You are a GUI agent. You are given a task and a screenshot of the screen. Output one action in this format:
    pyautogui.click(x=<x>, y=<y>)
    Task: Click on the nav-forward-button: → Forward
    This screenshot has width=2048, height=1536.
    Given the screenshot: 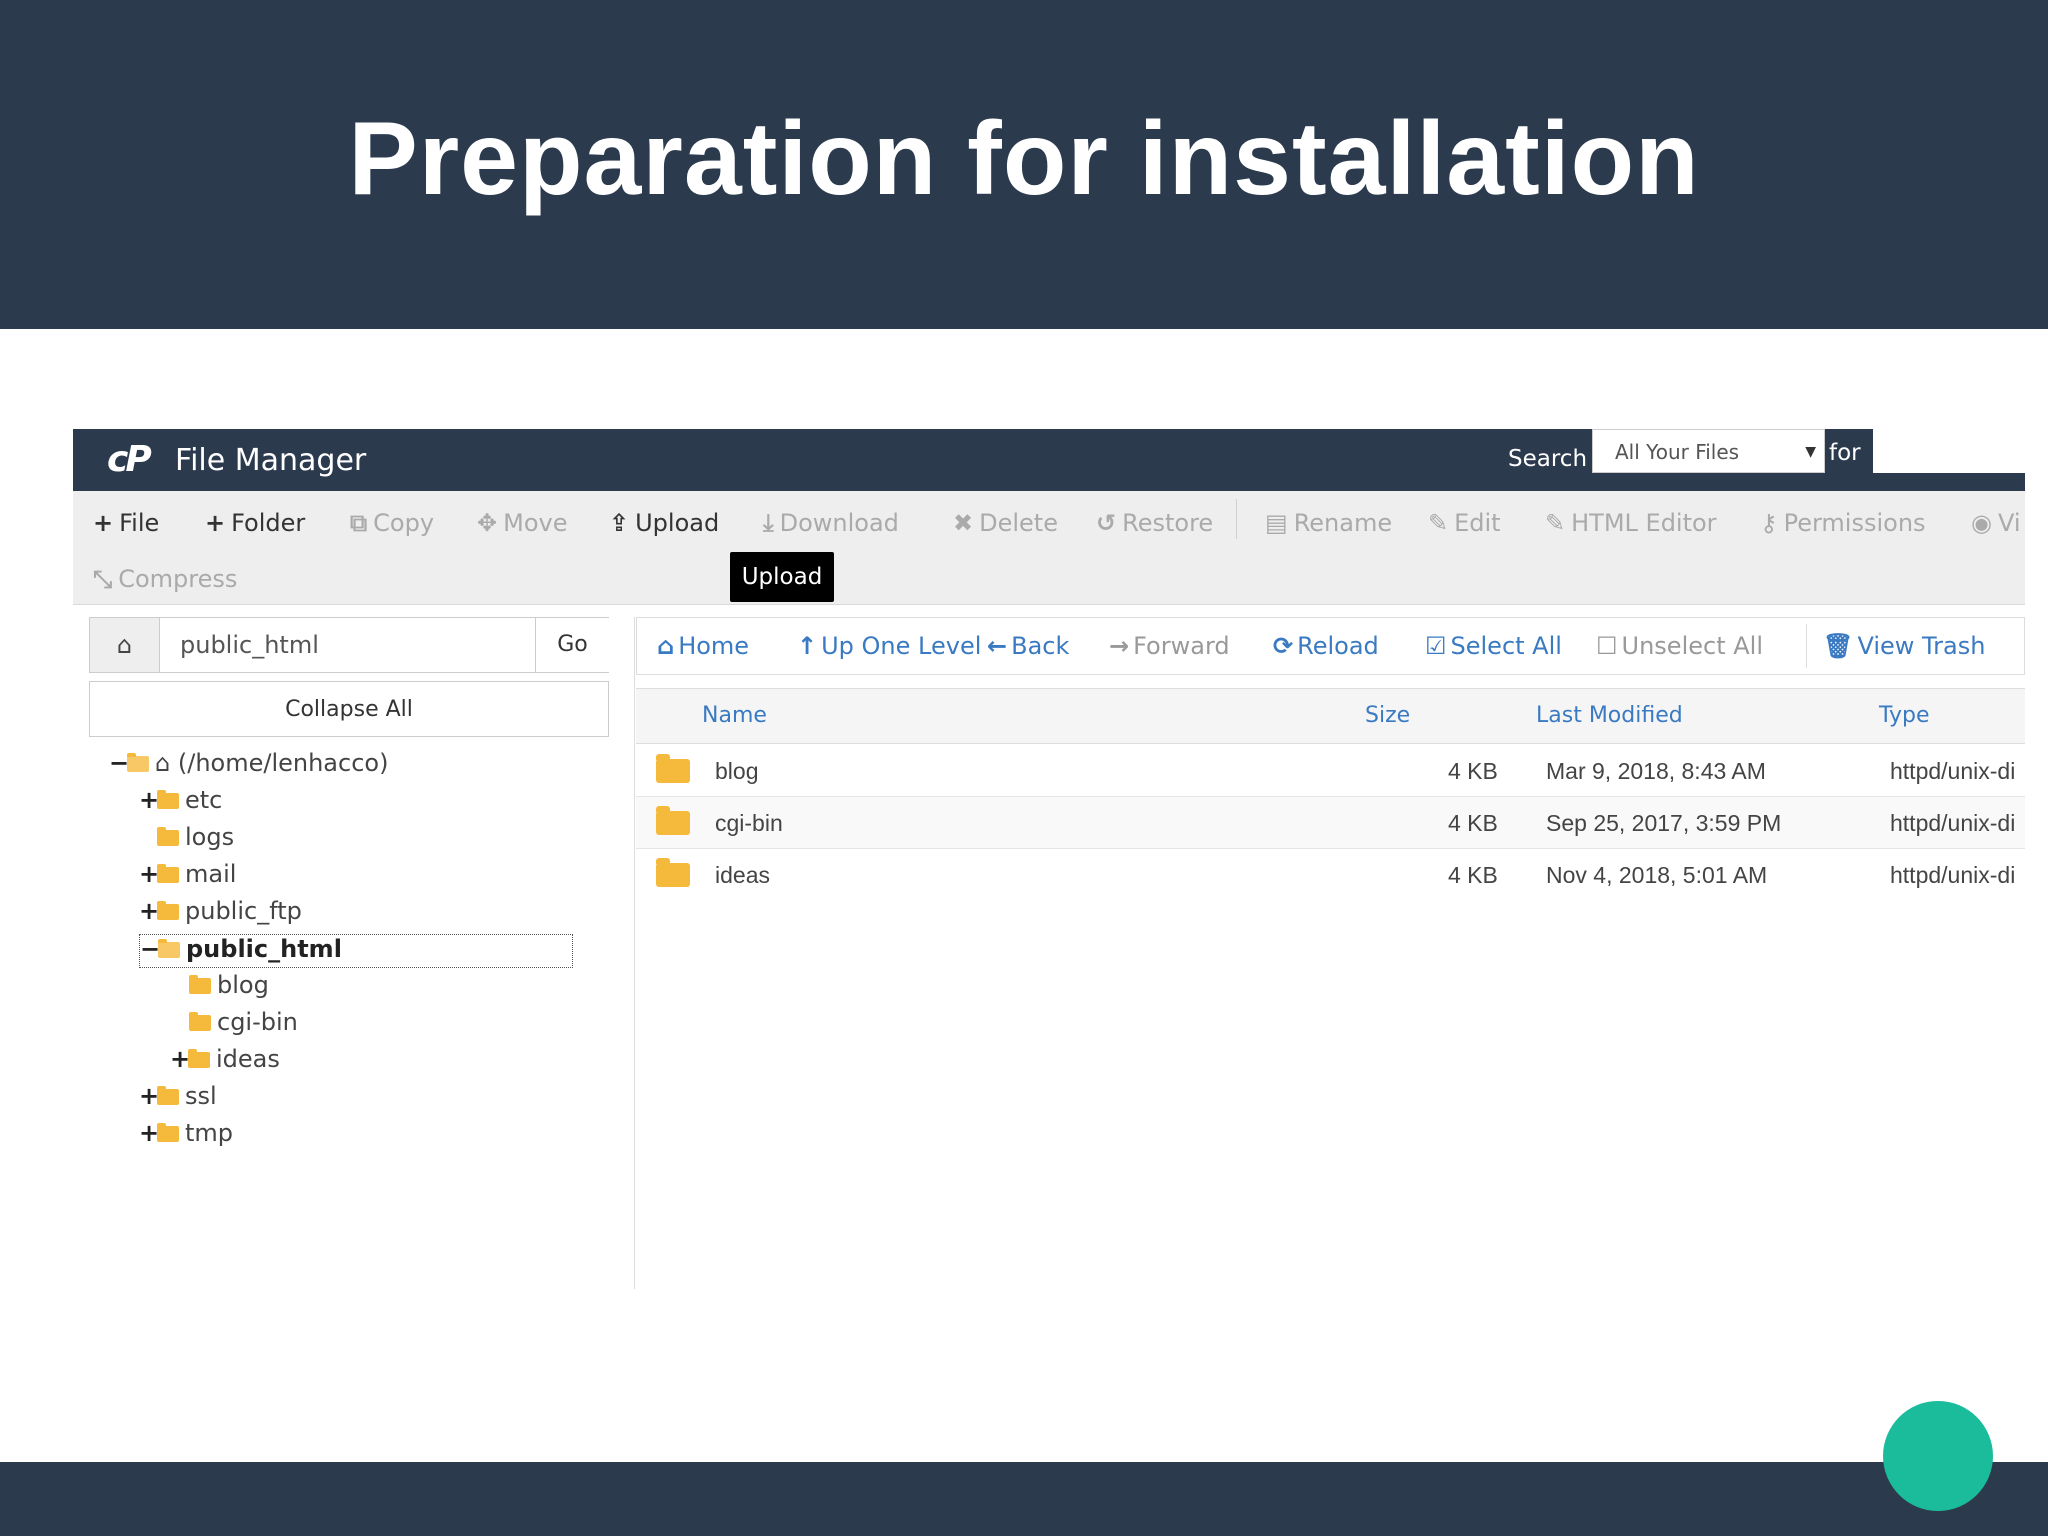 What is the action you would take?
    pyautogui.click(x=1169, y=646)
    